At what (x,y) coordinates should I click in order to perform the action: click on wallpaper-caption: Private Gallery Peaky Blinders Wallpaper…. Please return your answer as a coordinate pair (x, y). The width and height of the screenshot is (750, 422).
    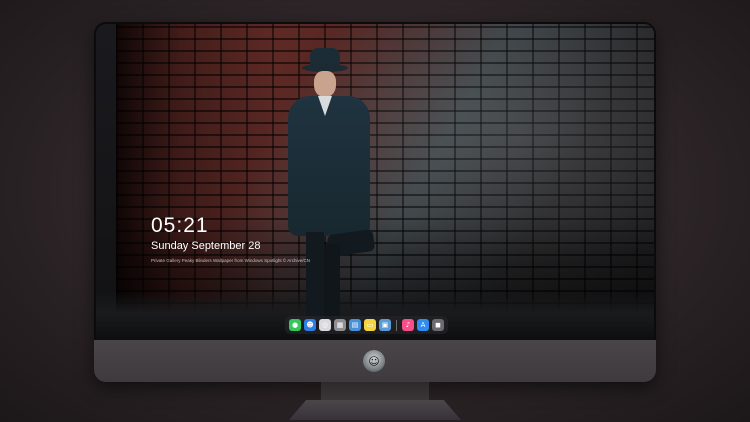
    Looking at the image, I should click on (230, 260).